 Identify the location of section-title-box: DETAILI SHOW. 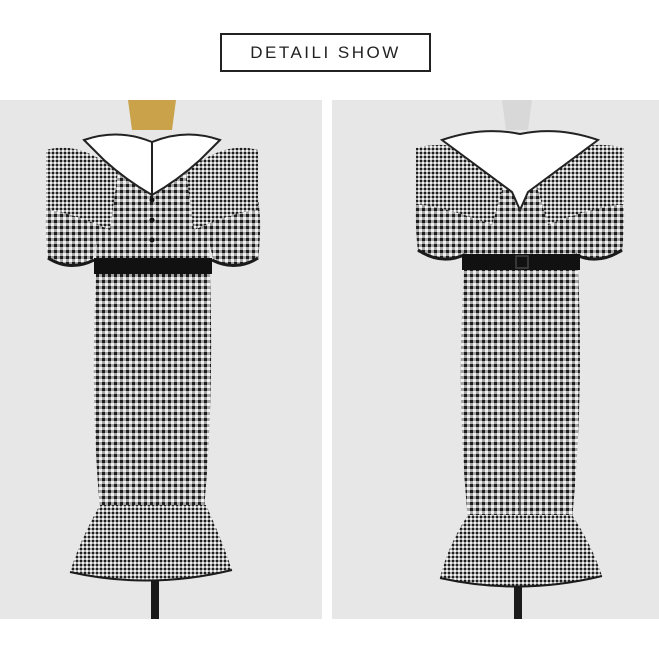
(325, 52).